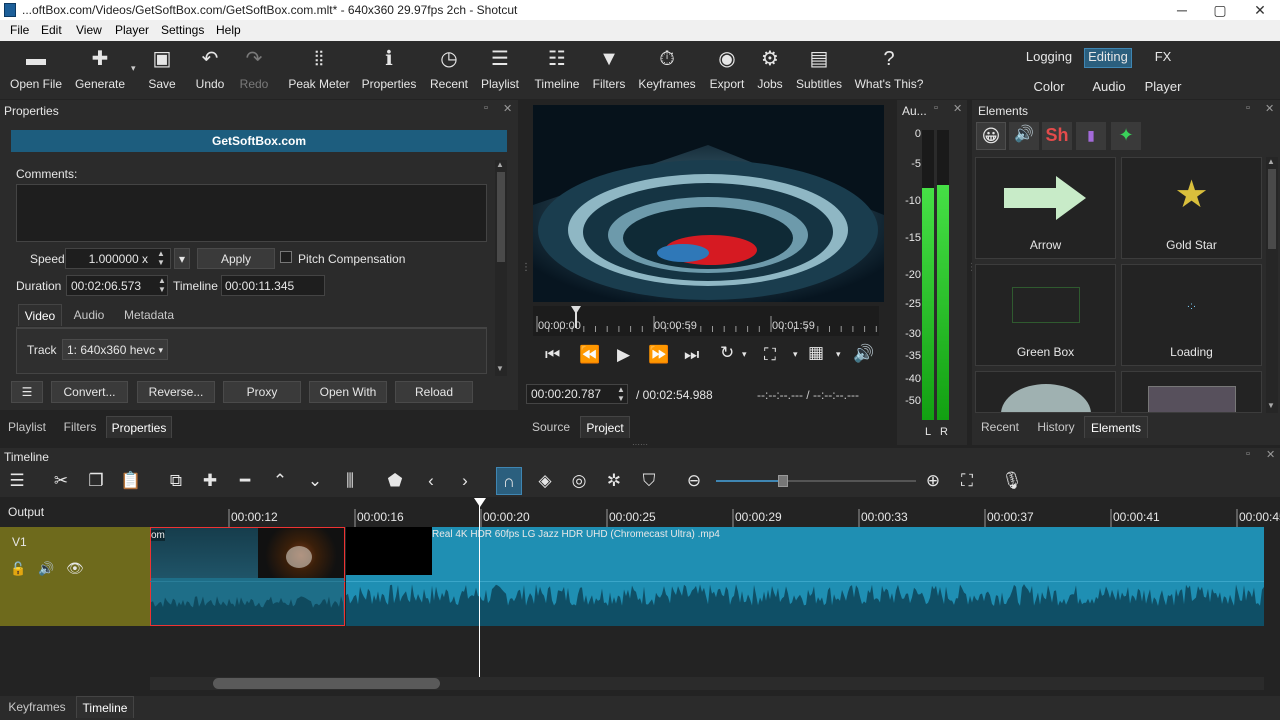 This screenshot has width=1280, height=720. What do you see at coordinates (1182, 10) in the screenshot?
I see `minimize-icon: ─` at bounding box center [1182, 10].